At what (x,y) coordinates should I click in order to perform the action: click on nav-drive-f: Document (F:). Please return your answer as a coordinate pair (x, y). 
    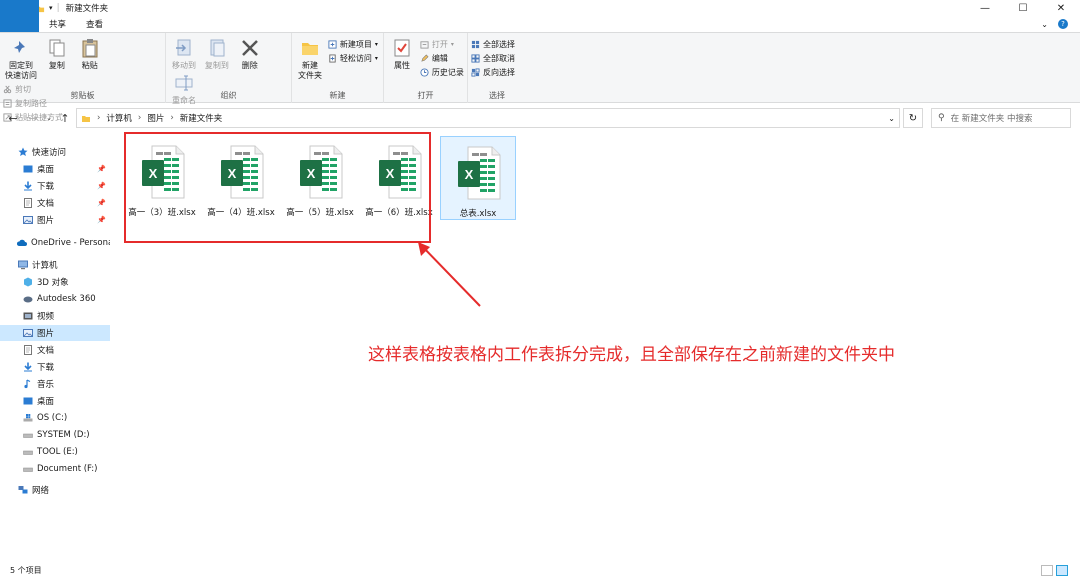
    Looking at the image, I should click on (55, 469).